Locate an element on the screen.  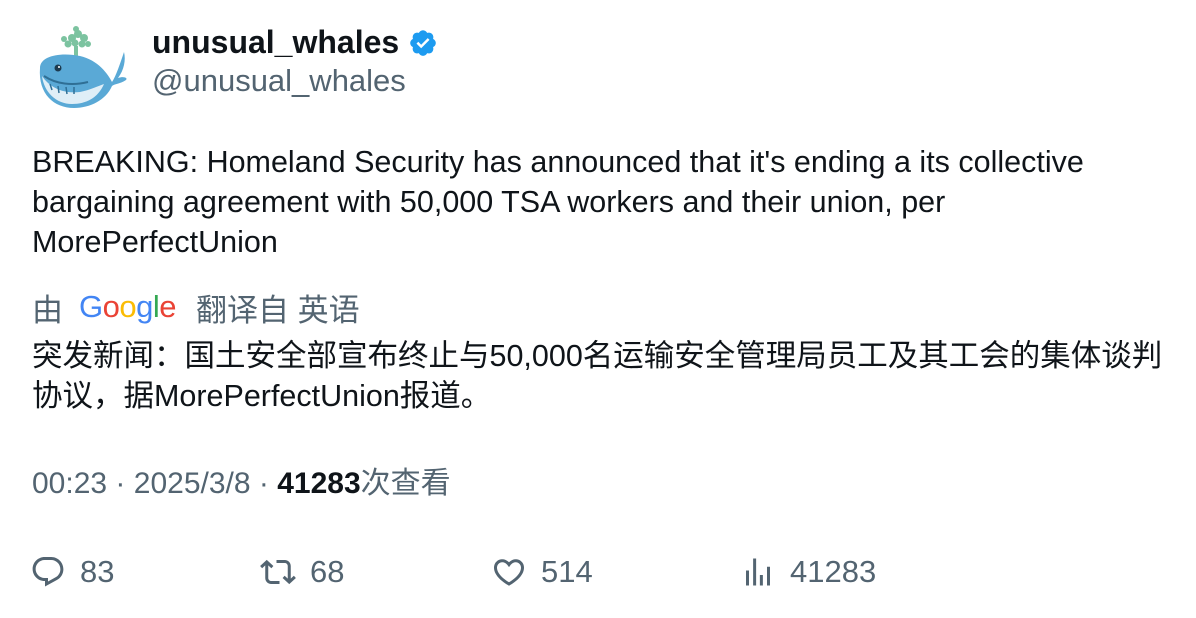
like-count: 514 is located at coordinates (567, 571).